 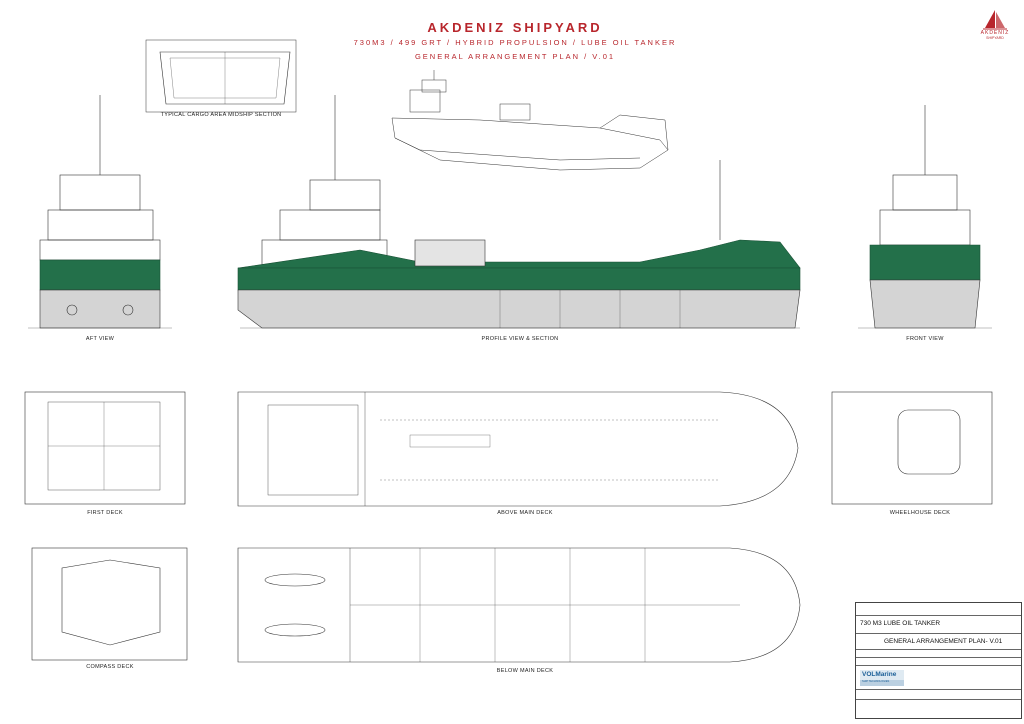 What do you see at coordinates (105, 448) in the screenshot?
I see `first-deck` at bounding box center [105, 448].